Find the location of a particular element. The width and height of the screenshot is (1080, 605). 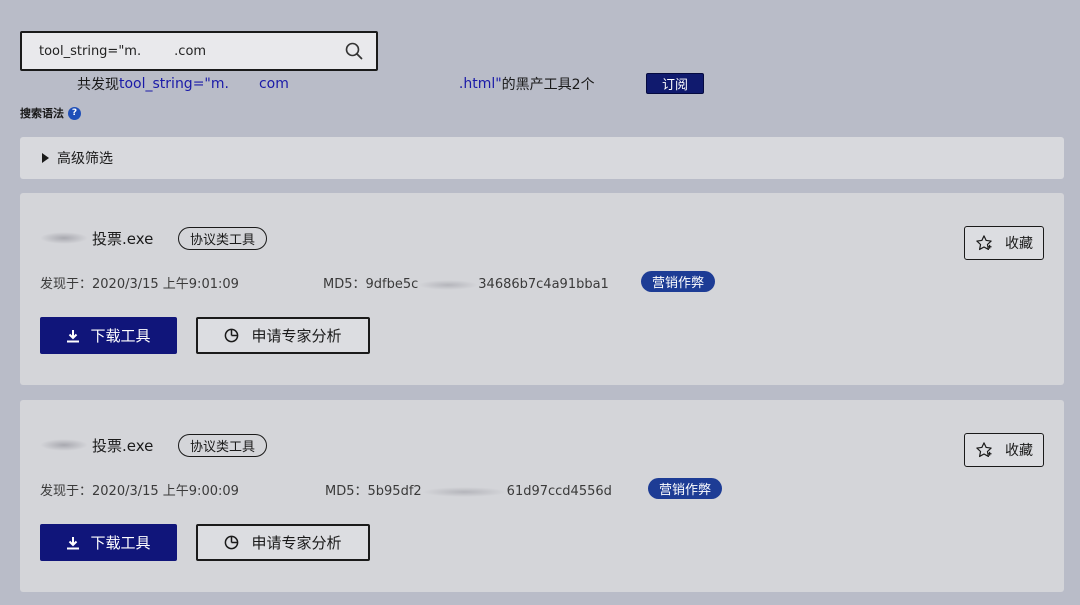

search-input is located at coordinates (191, 51).